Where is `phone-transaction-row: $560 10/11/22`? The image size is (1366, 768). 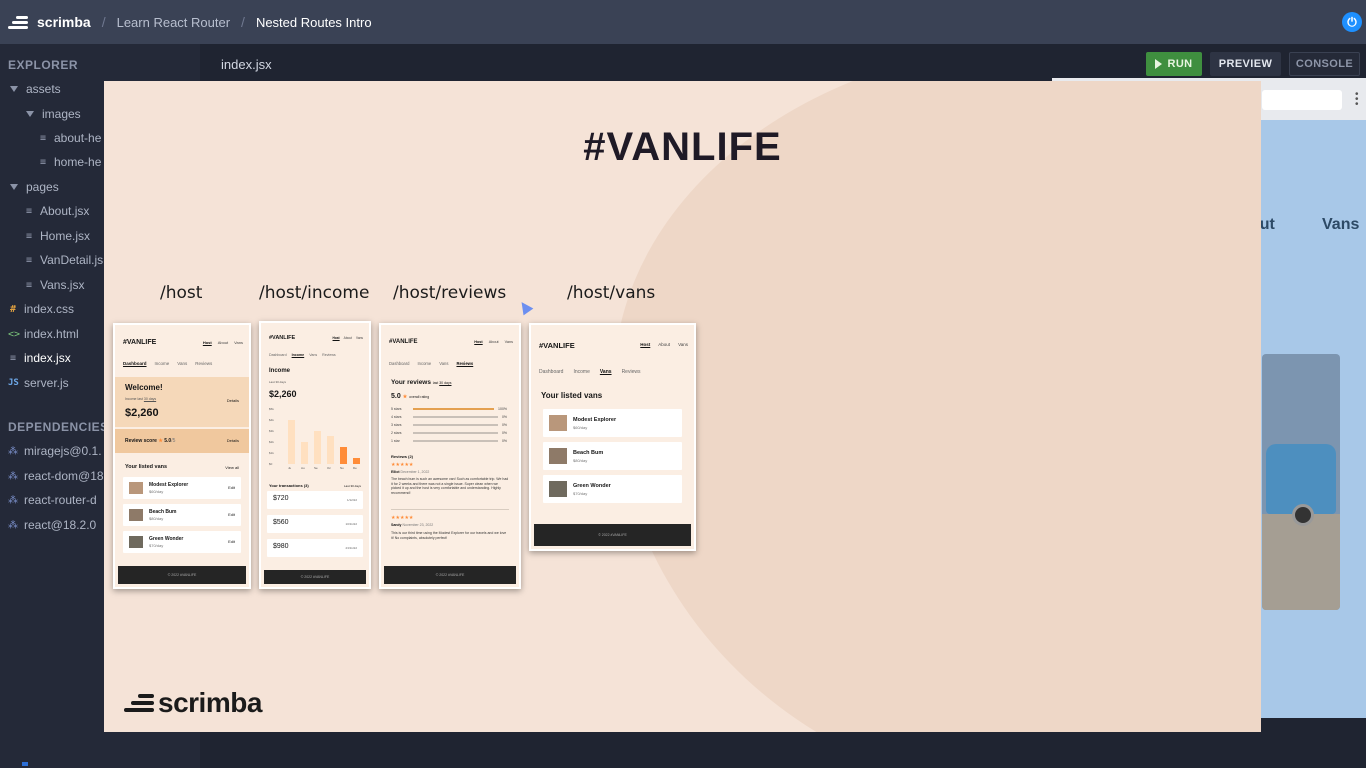 phone-transaction-row: $560 10/11/22 is located at coordinates (315, 524).